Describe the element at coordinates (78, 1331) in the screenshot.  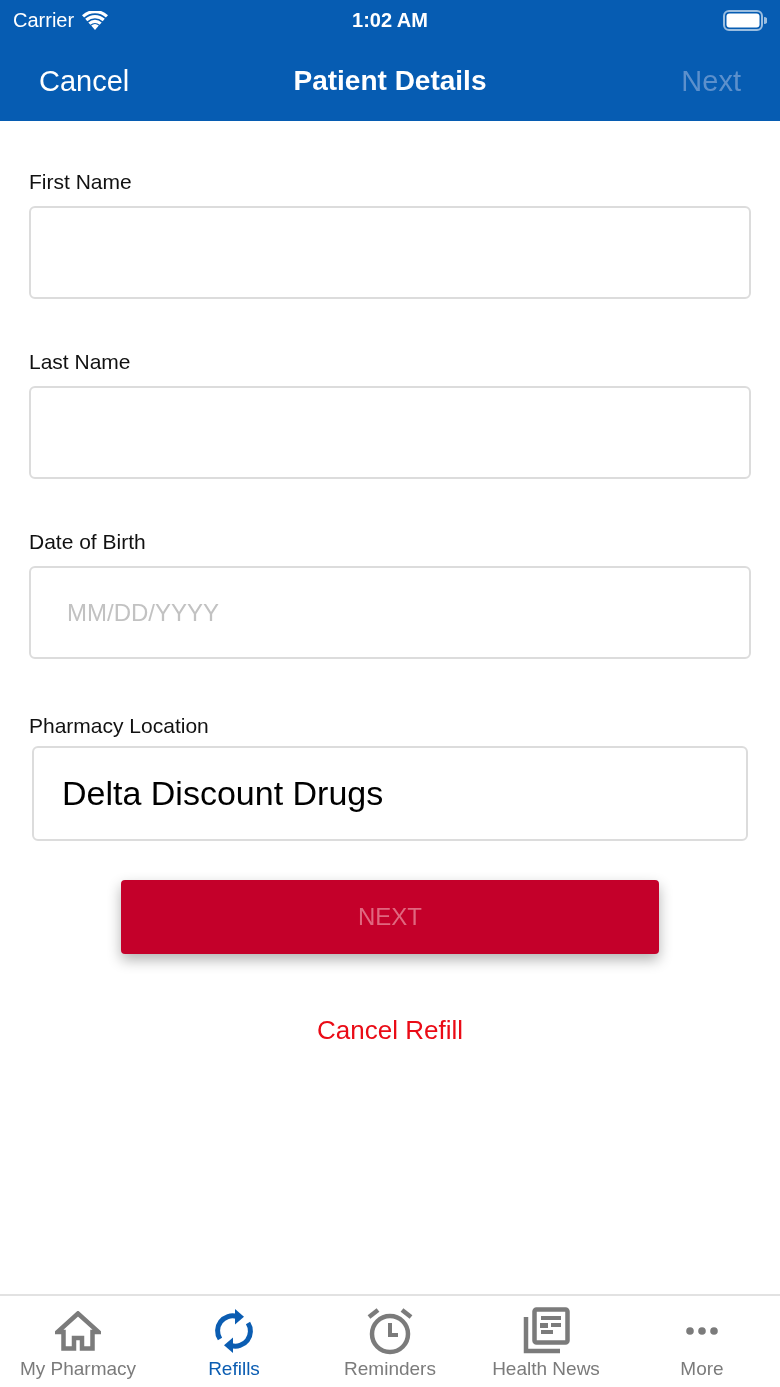
I see `home-icon` at that location.